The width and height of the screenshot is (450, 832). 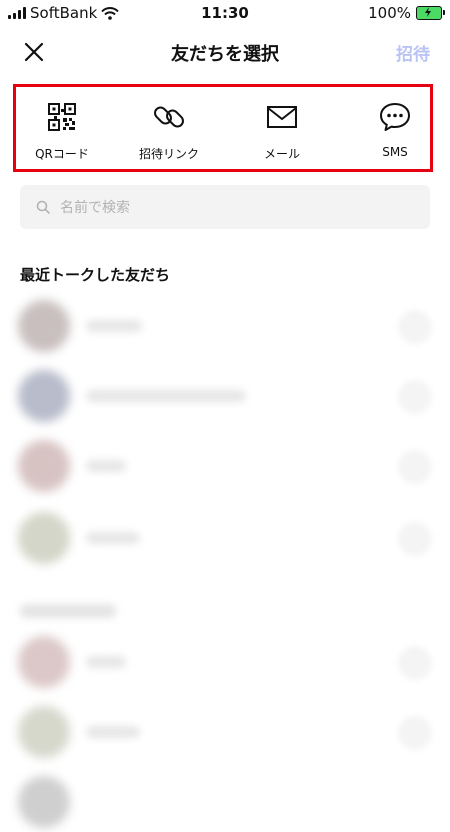 What do you see at coordinates (62, 154) in the screenshot?
I see `qr-code-label: QRコード` at bounding box center [62, 154].